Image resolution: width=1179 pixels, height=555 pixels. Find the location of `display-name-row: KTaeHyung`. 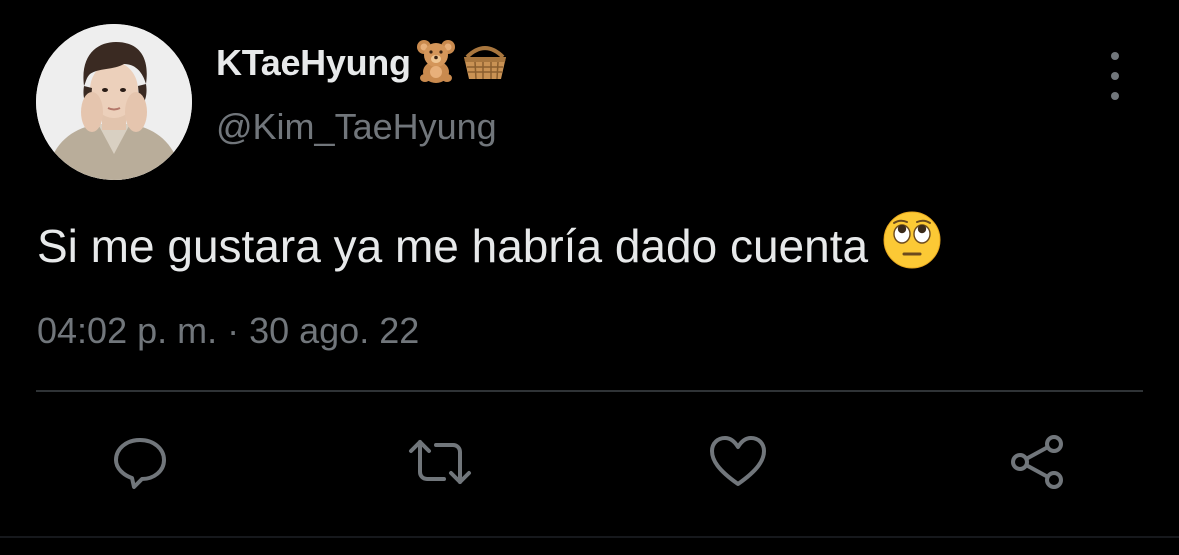

display-name-row: KTaeHyung is located at coordinates (362, 63).